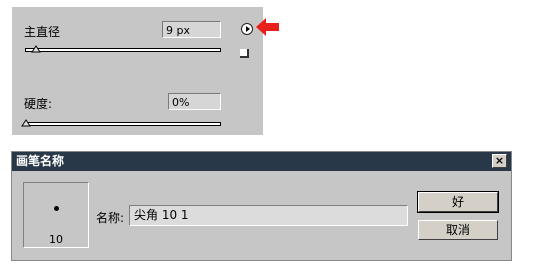 The height and width of the screenshot is (272, 534). What do you see at coordinates (56, 215) in the screenshot?
I see `brush-preview: 10` at bounding box center [56, 215].